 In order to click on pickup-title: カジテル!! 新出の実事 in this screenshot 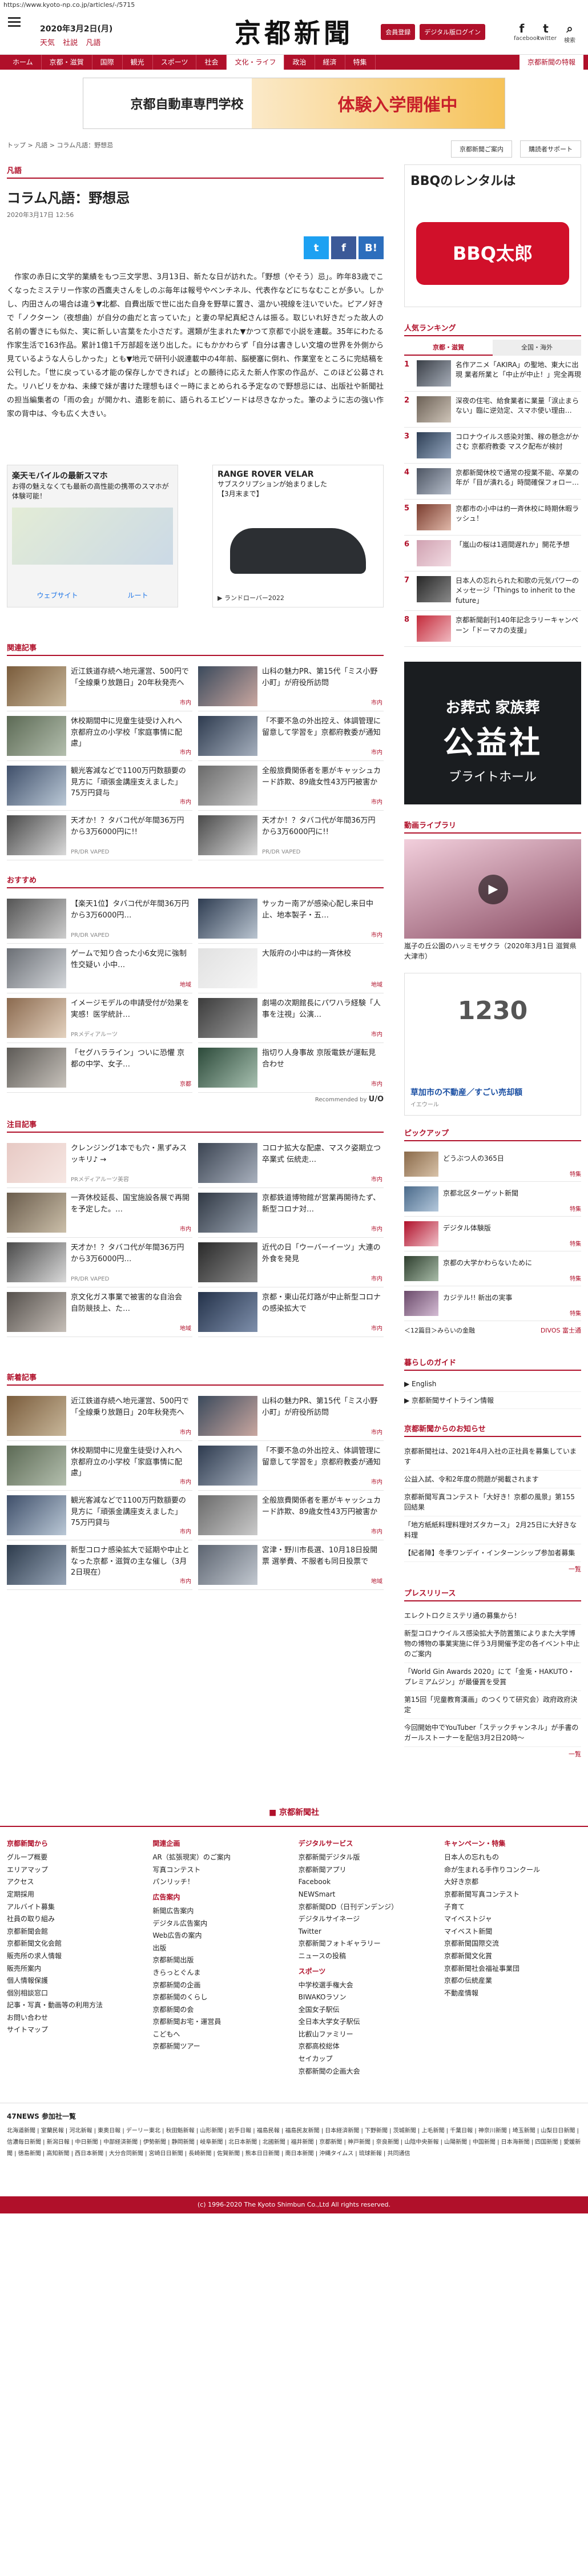, I will do `click(478, 1303)`.